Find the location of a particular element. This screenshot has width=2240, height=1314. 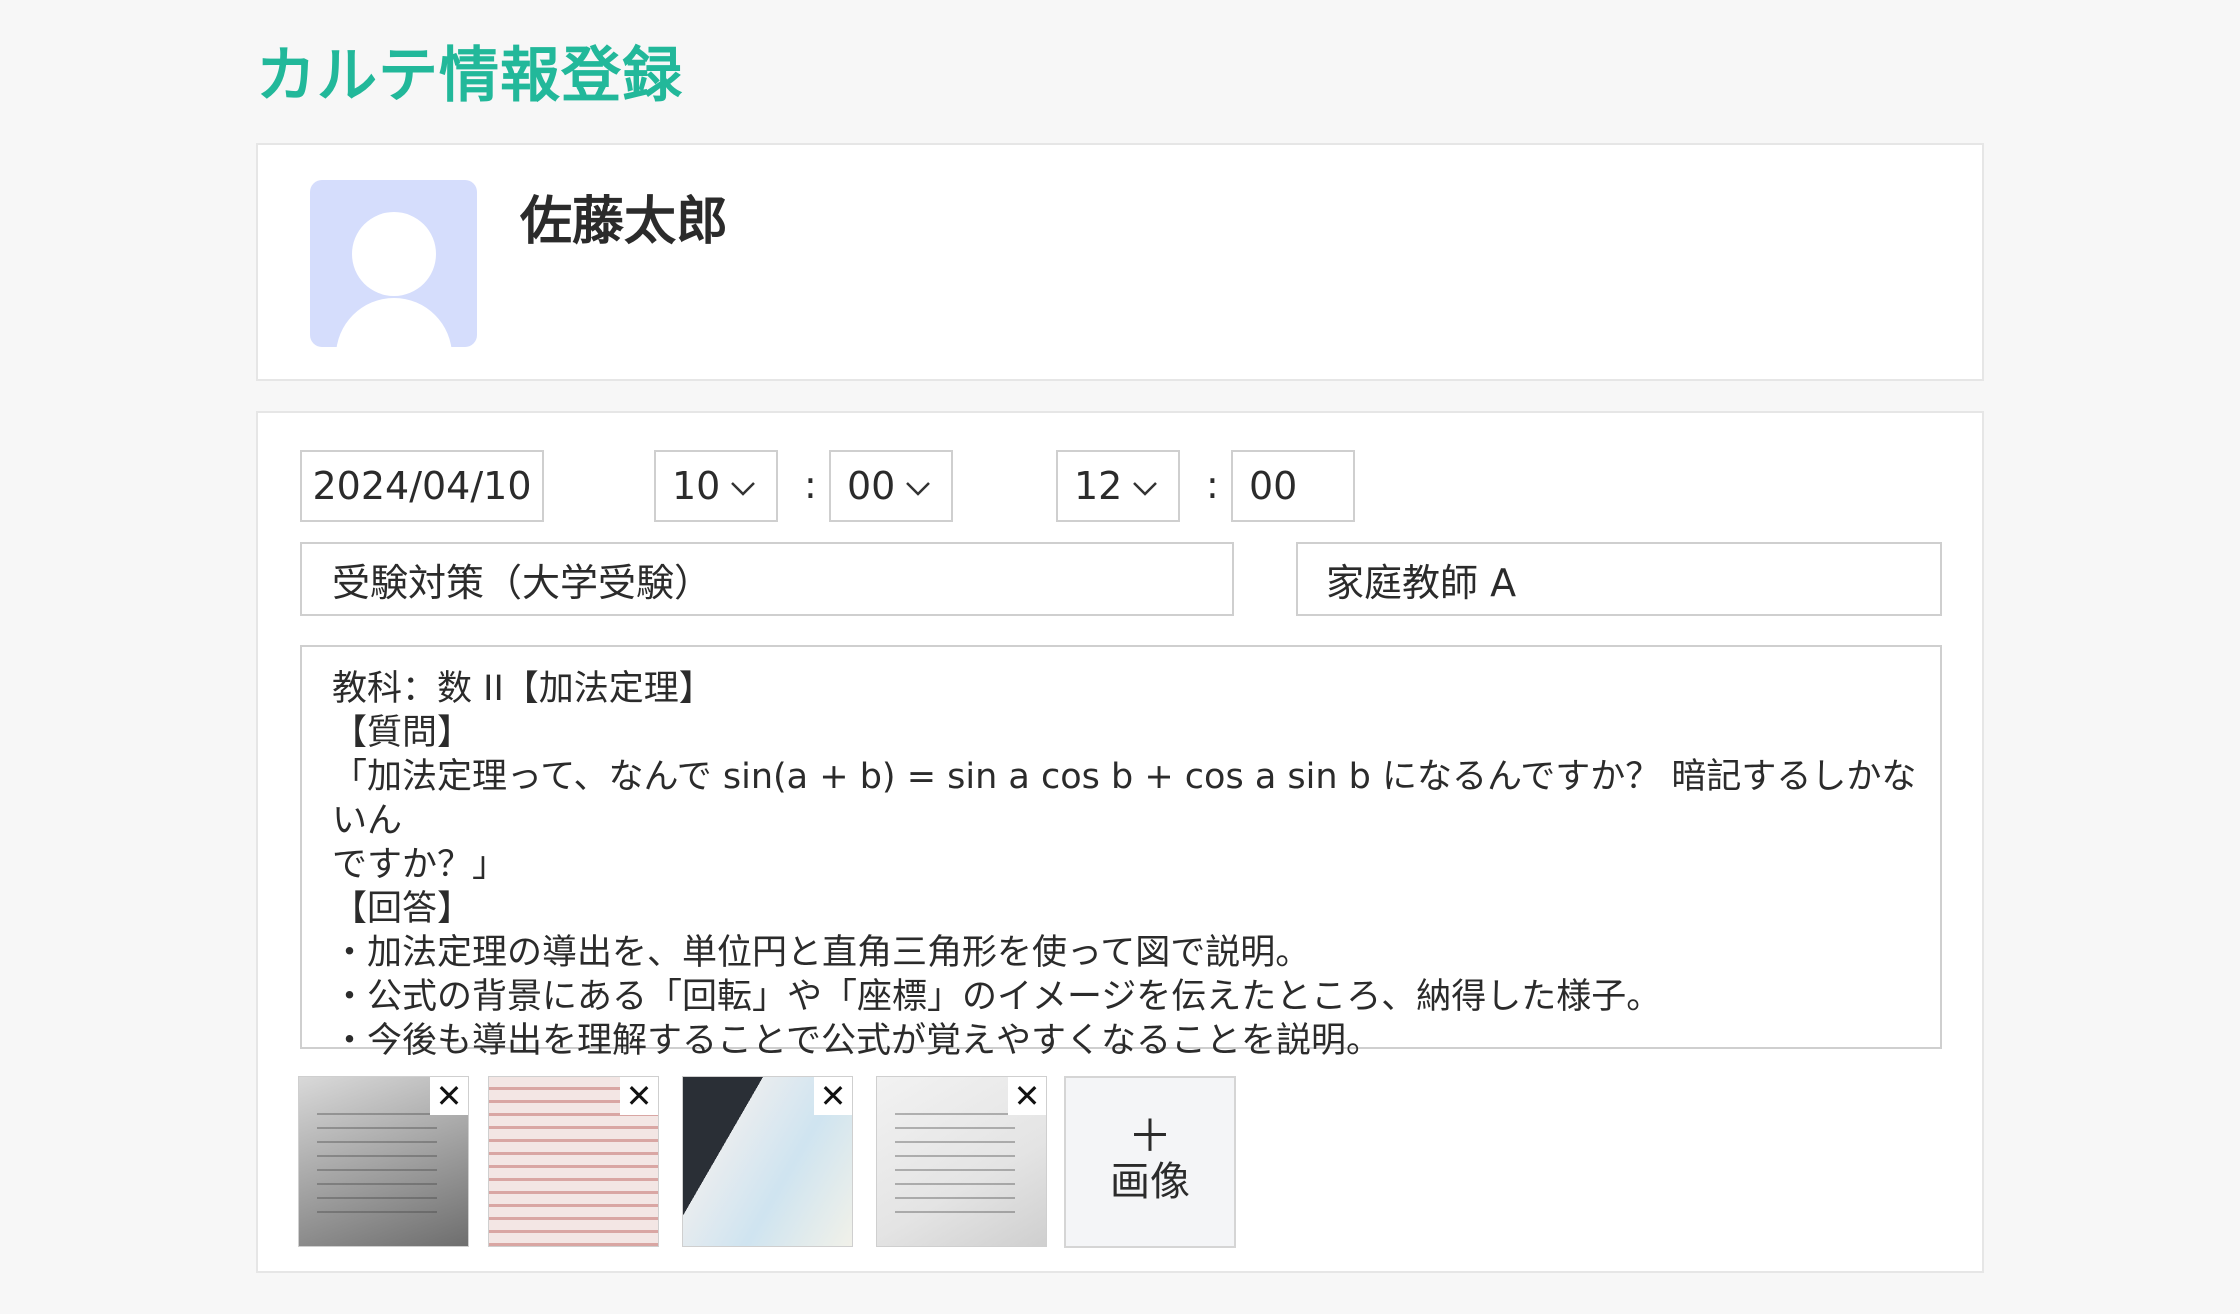

date-field: 2024/04/10 is located at coordinates (422, 486).